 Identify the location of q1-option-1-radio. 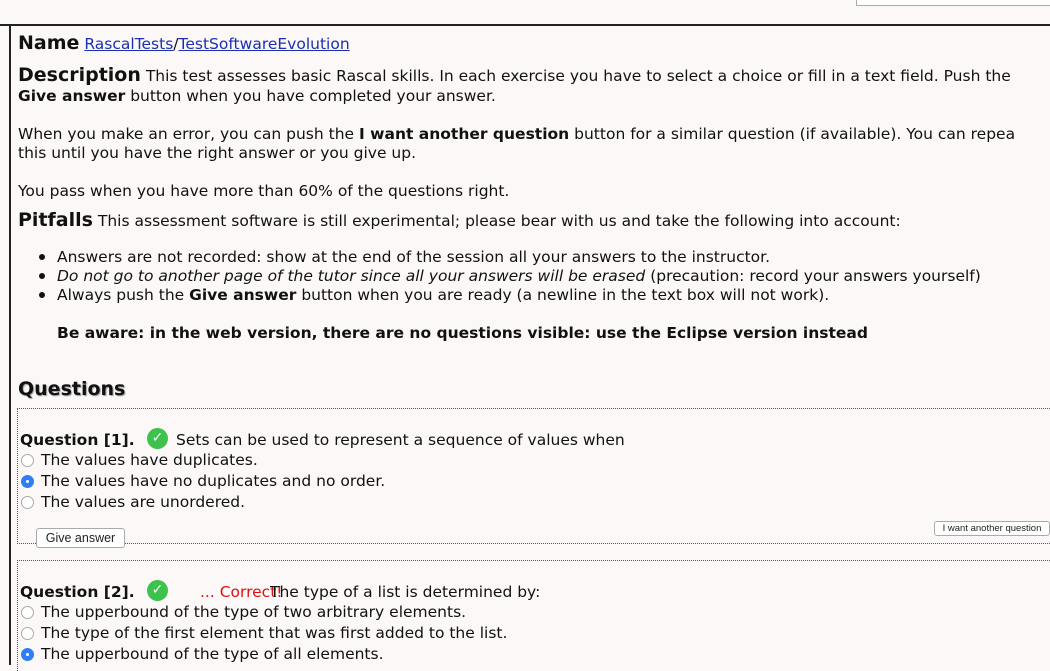
(27, 460).